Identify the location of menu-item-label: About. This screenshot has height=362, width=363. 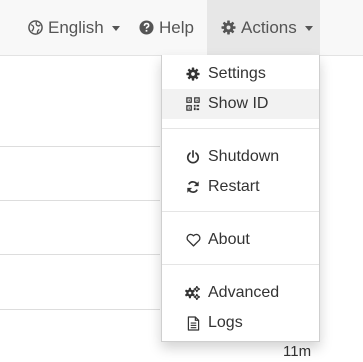
(229, 239).